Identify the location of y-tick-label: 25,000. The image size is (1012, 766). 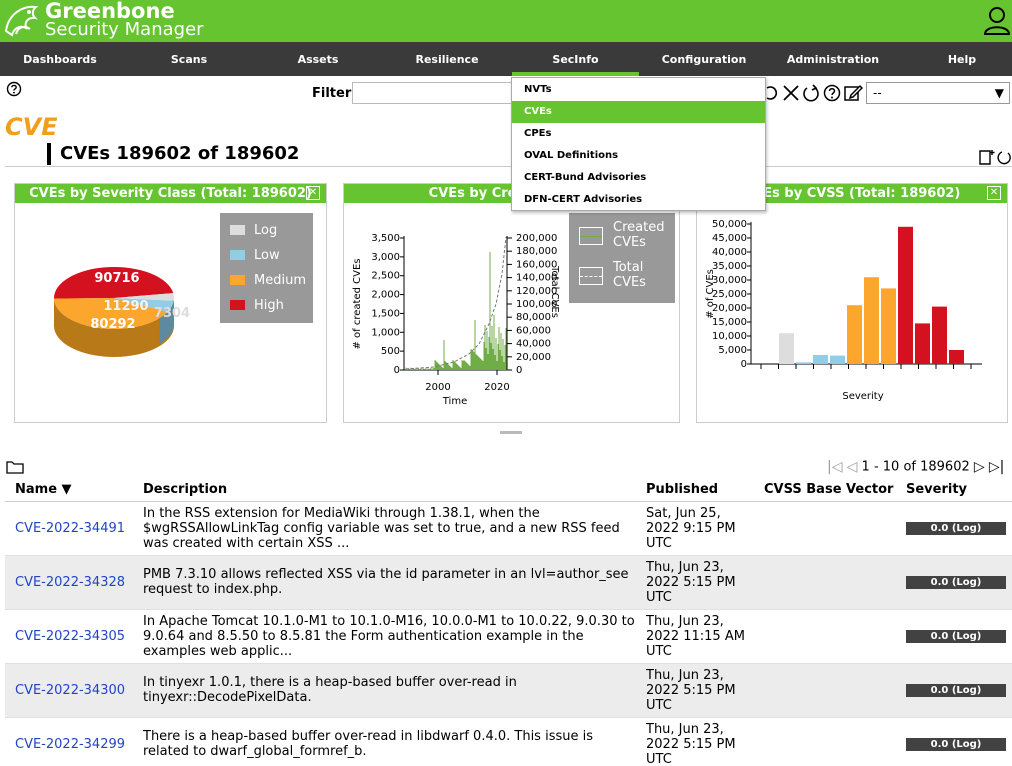
(729, 294).